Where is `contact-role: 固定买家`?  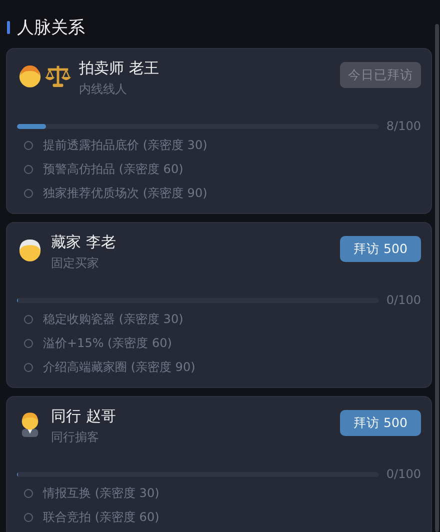 contact-role: 固定买家 is located at coordinates (75, 263).